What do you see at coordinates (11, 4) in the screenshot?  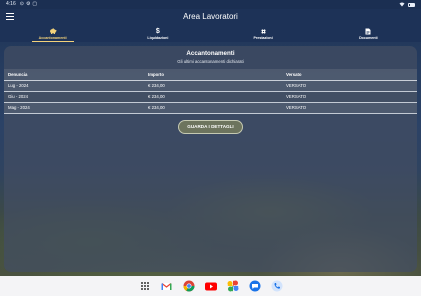 I see `status-time: 4:16` at bounding box center [11, 4].